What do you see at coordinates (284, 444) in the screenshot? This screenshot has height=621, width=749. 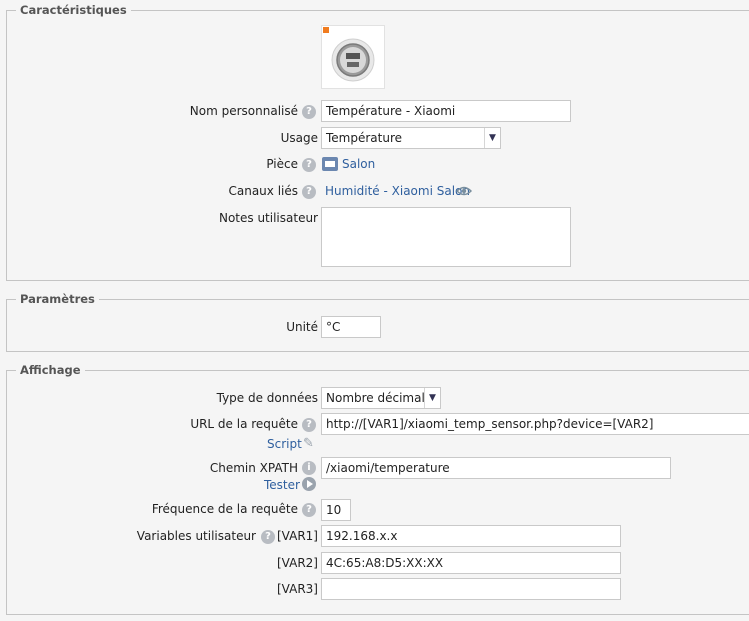 I see `script-link: Script` at bounding box center [284, 444].